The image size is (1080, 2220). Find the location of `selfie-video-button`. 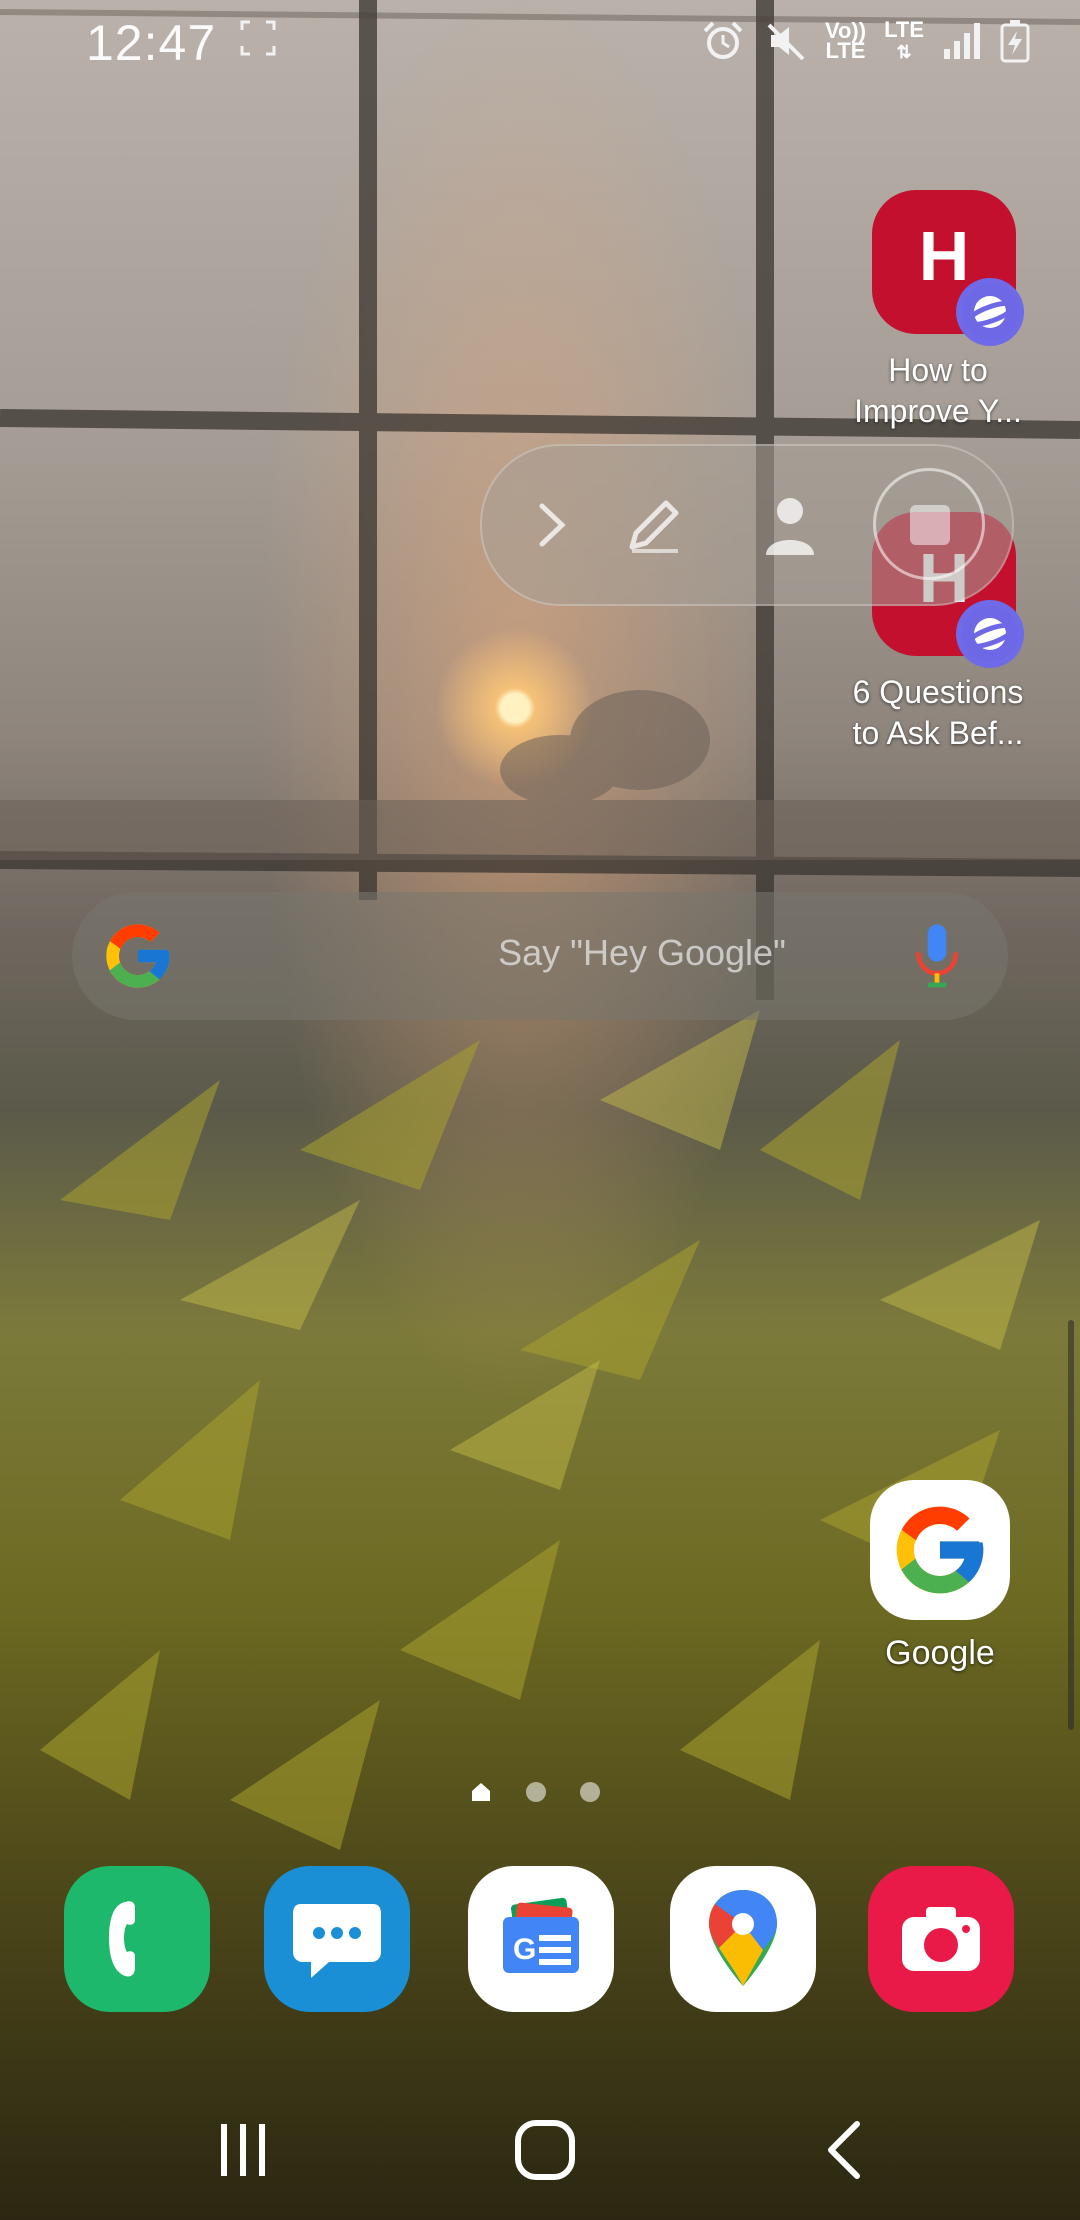

selfie-video-button is located at coordinates (790, 525).